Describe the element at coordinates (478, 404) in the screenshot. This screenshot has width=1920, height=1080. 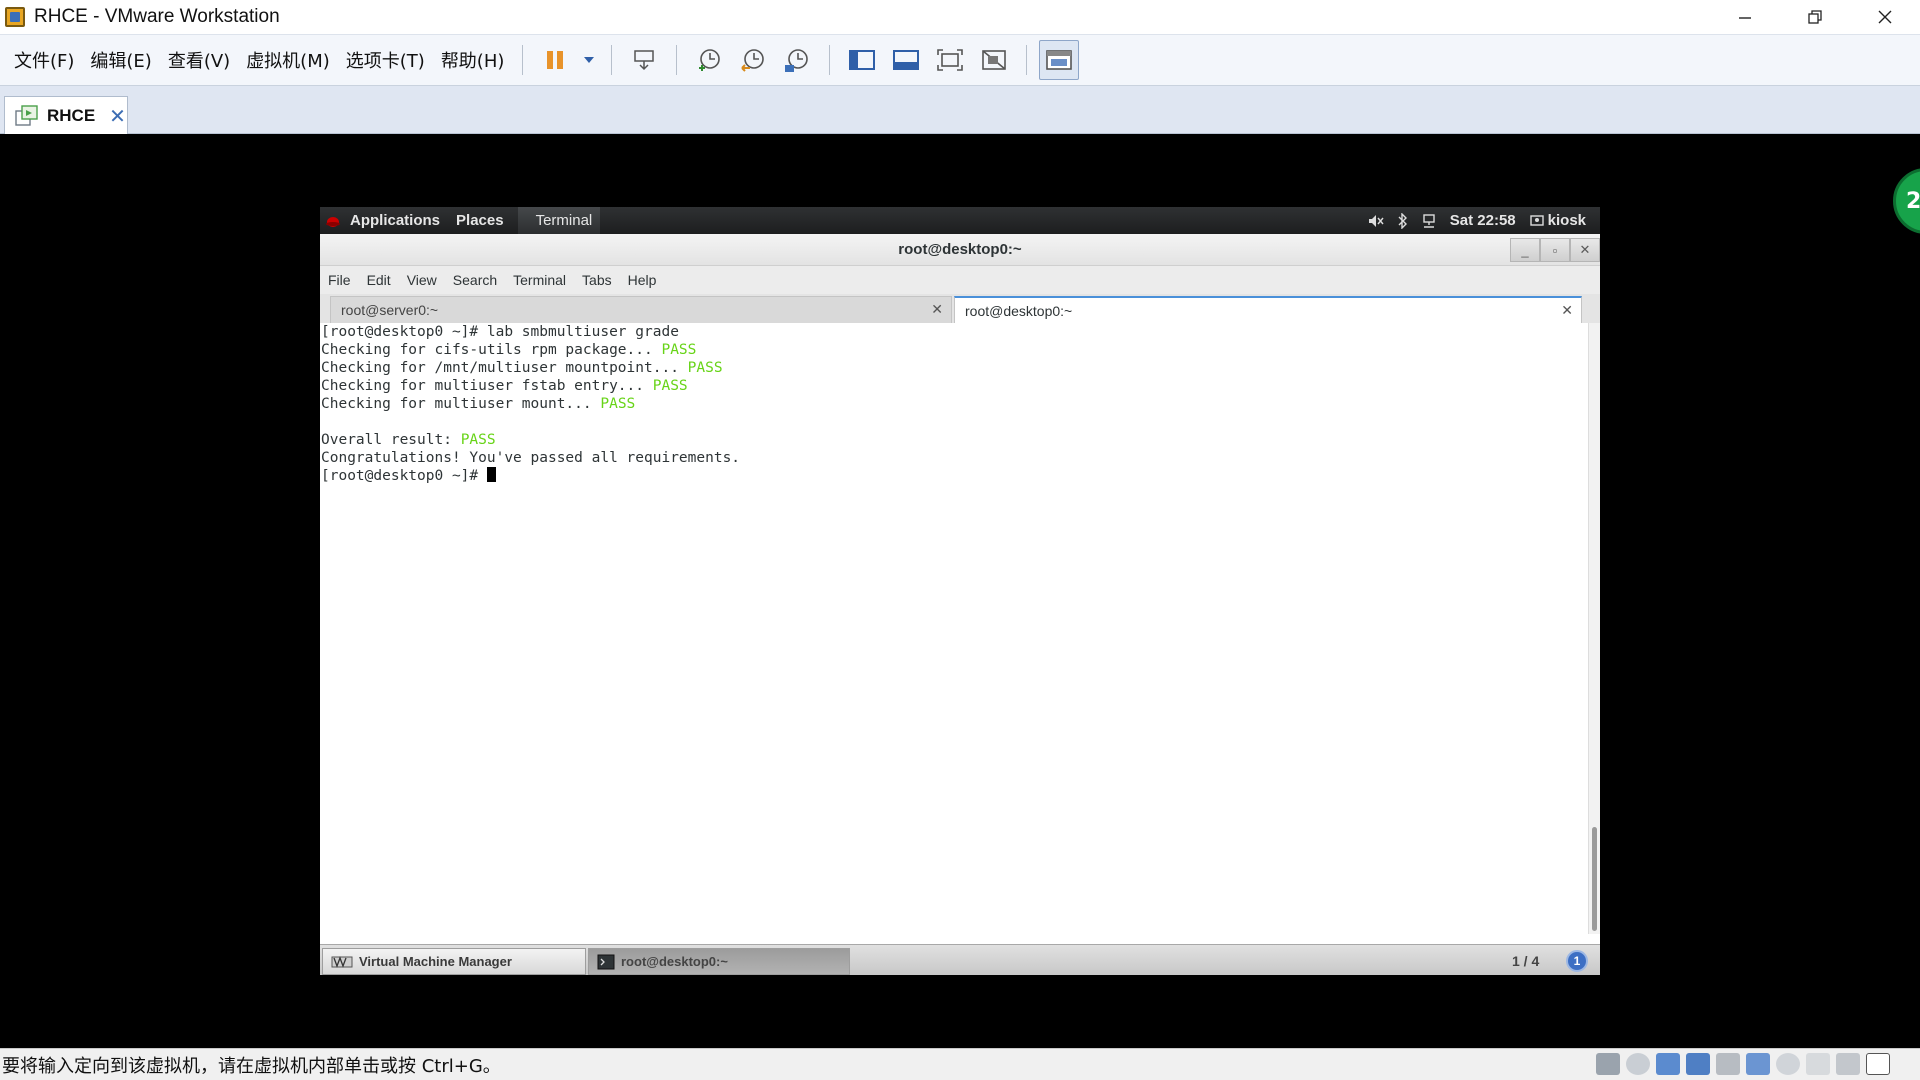
I see `terminal-line: Checking for multiuser mount... PASS` at that location.